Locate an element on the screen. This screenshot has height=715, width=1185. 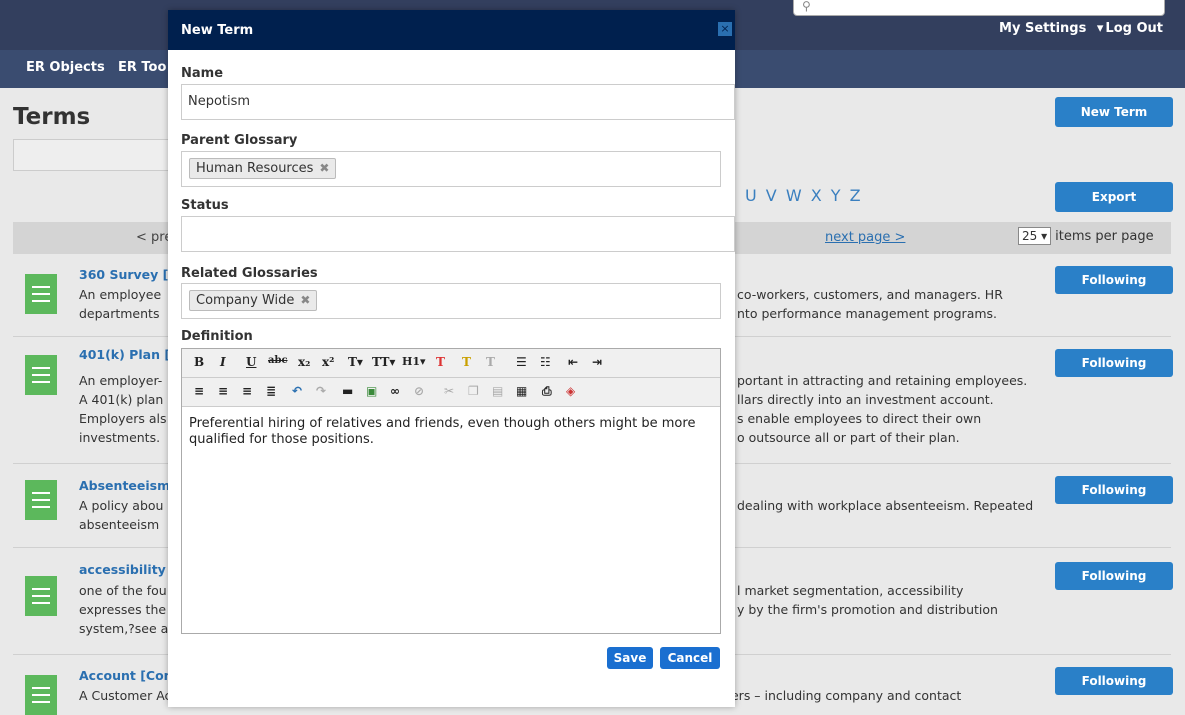
export-button: Export is located at coordinates (1114, 197).